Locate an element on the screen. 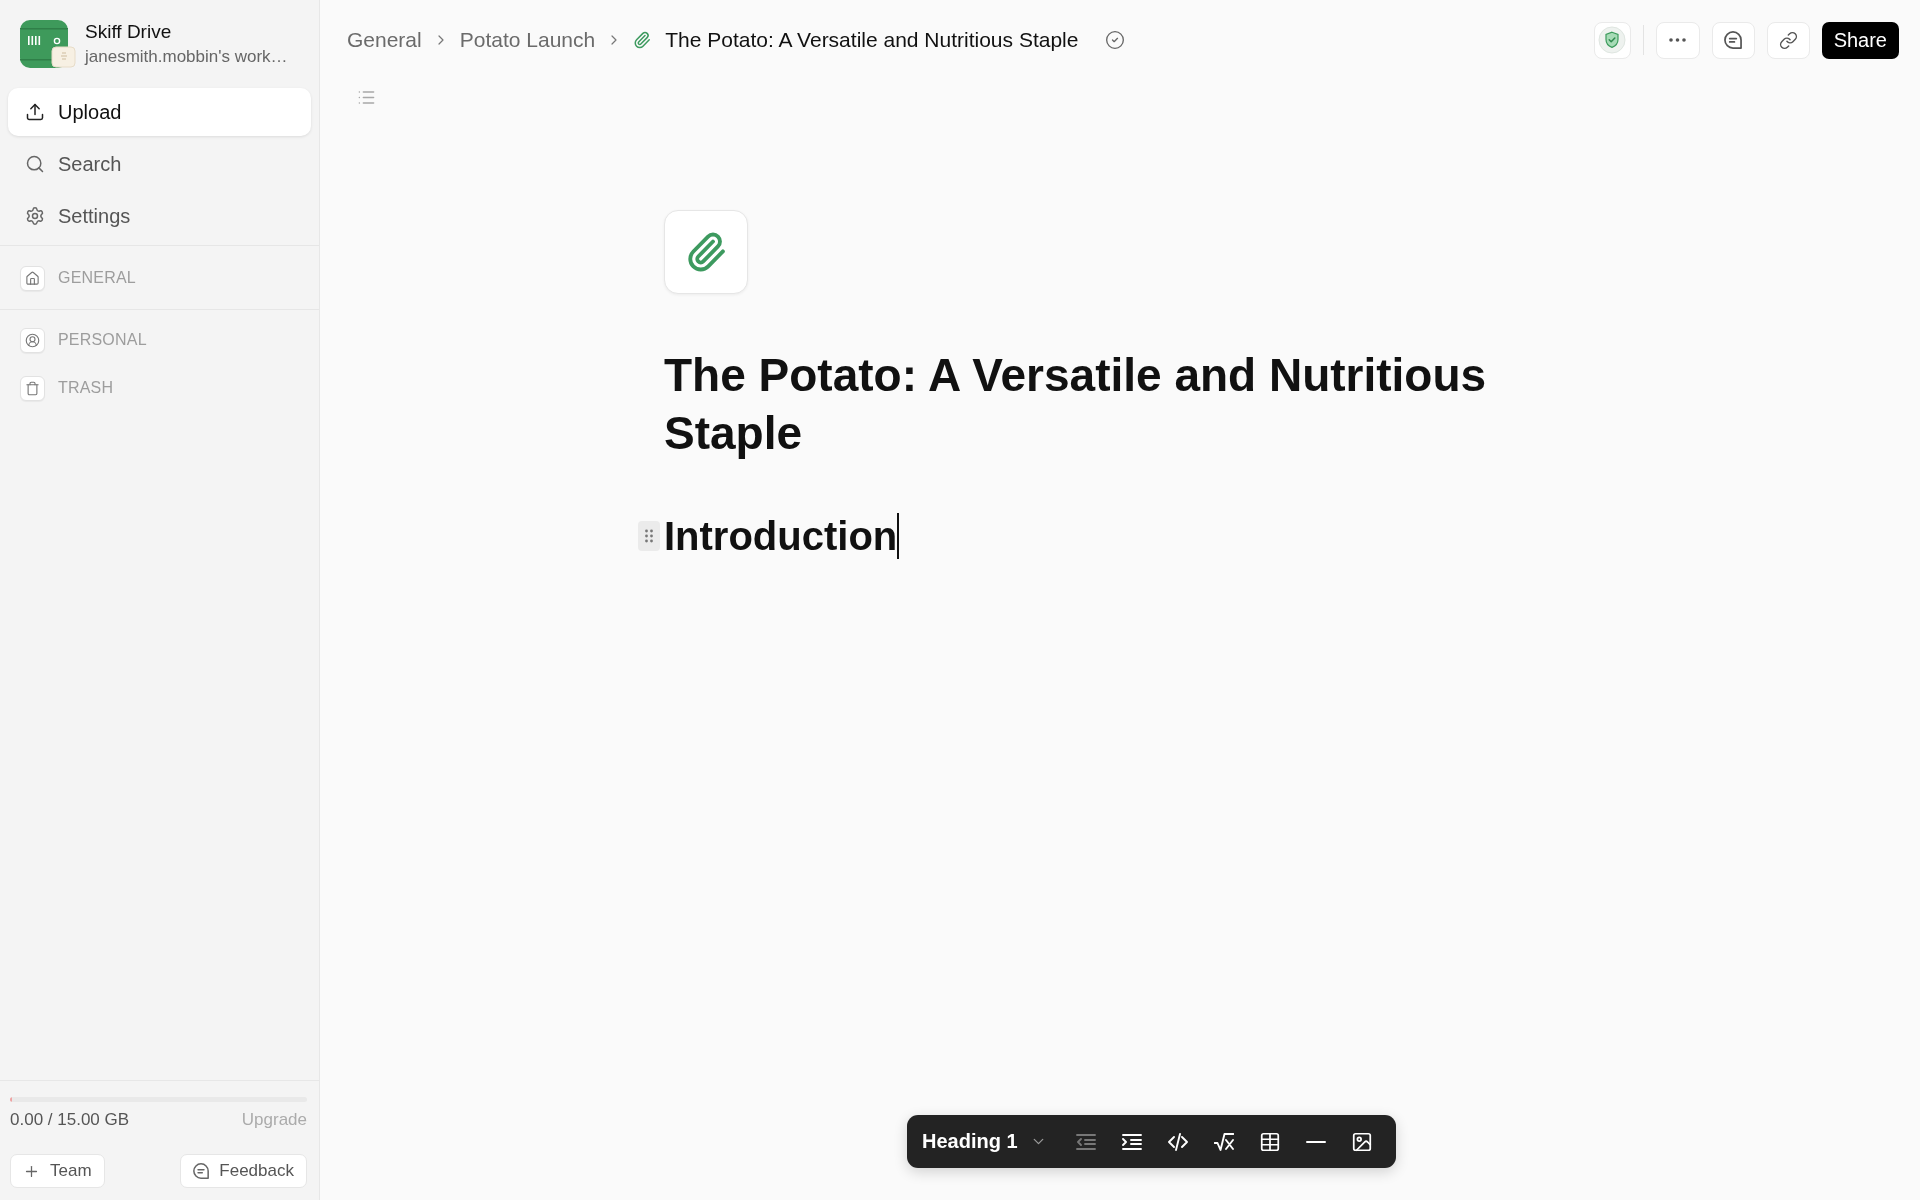 This screenshot has height=1200, width=1920. shield-check-icon is located at coordinates (1612, 40).